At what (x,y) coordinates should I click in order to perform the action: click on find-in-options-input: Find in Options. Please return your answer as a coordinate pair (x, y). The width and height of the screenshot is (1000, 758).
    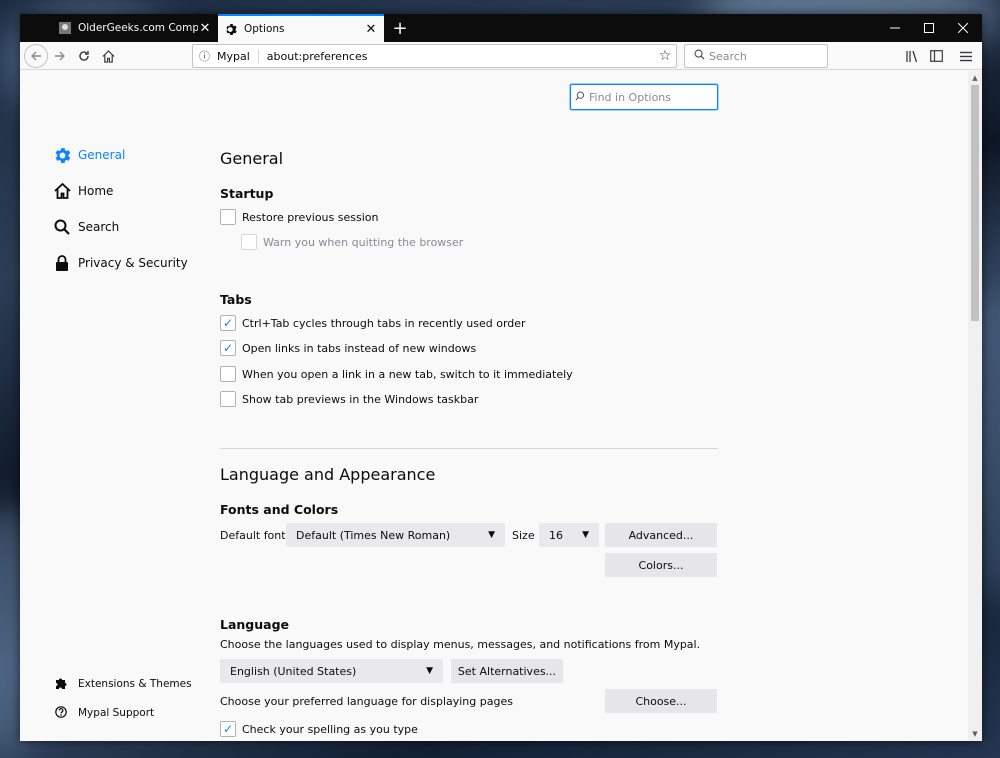
    Looking at the image, I should click on (644, 97).